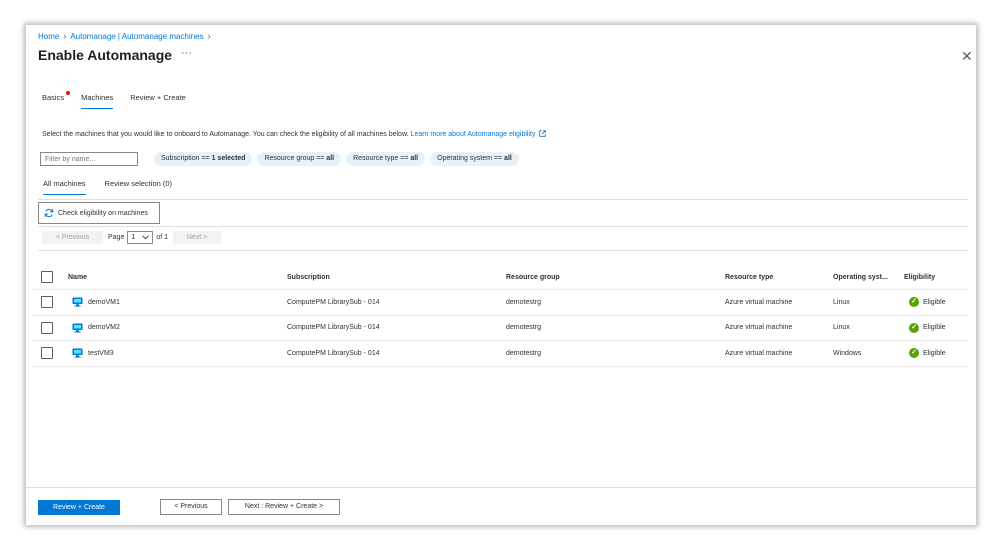 Image resolution: width=999 pixels, height=549 pixels. Describe the element at coordinates (847, 353) in the screenshot. I see `os-cell: Windows` at that location.